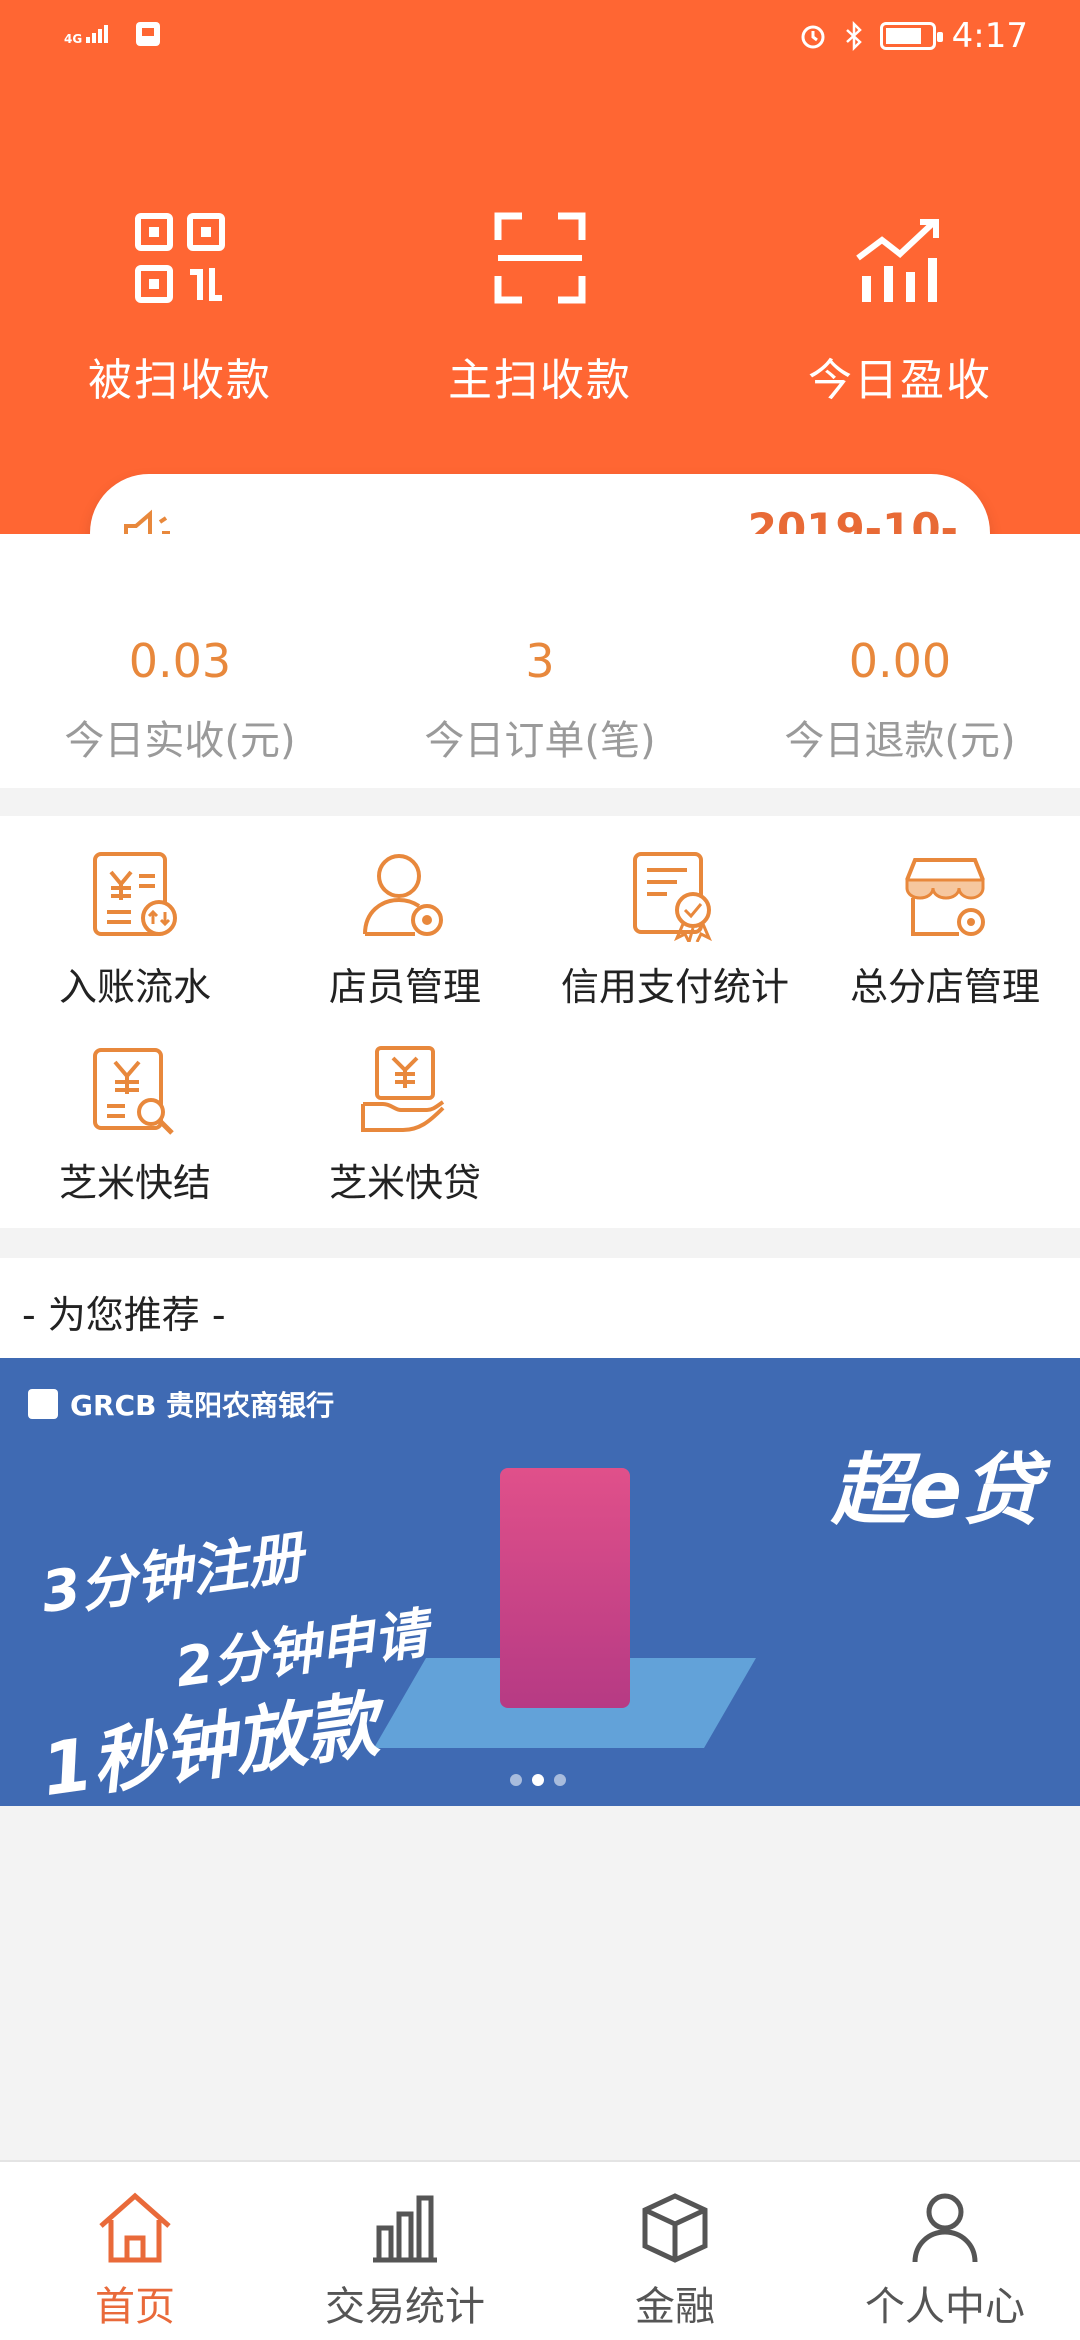 This screenshot has width=1080, height=2340. I want to click on qr-code-icon, so click(180, 258).